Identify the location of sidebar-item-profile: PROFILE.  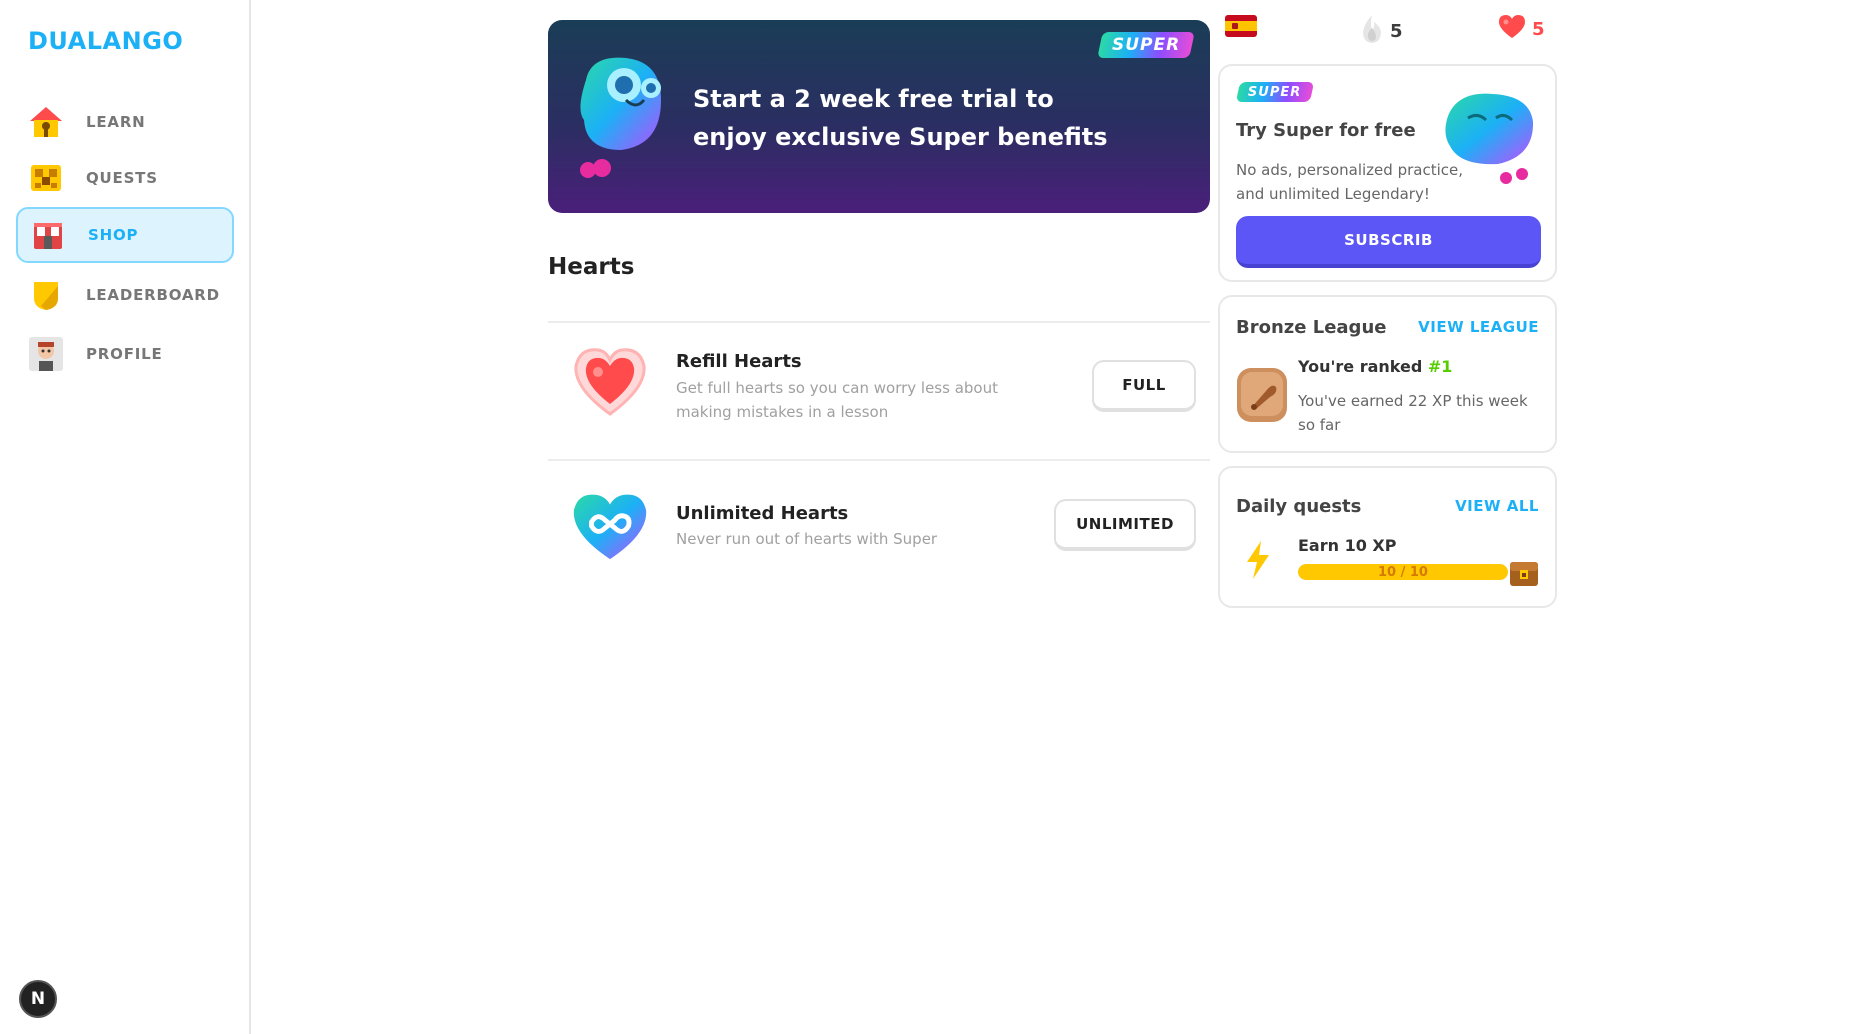
(125, 354).